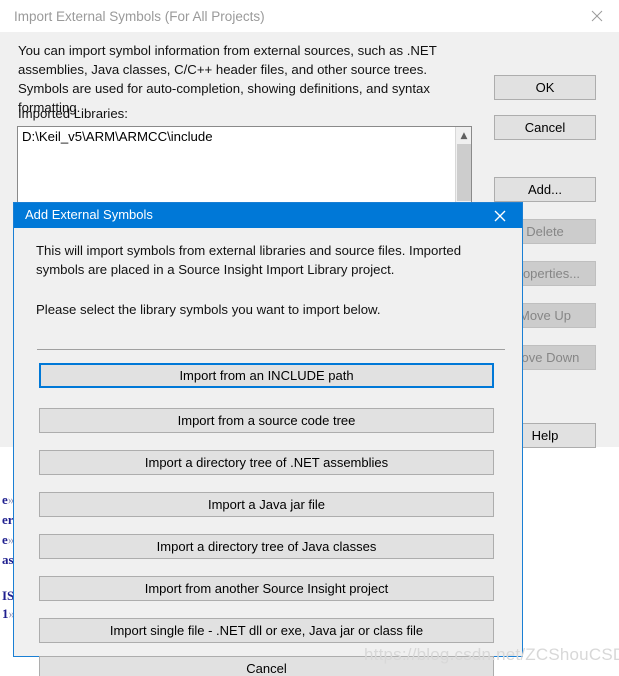 Image resolution: width=619 pixels, height=676 pixels. I want to click on import-option-1: Import from an INCLUDE path, so click(266, 375).